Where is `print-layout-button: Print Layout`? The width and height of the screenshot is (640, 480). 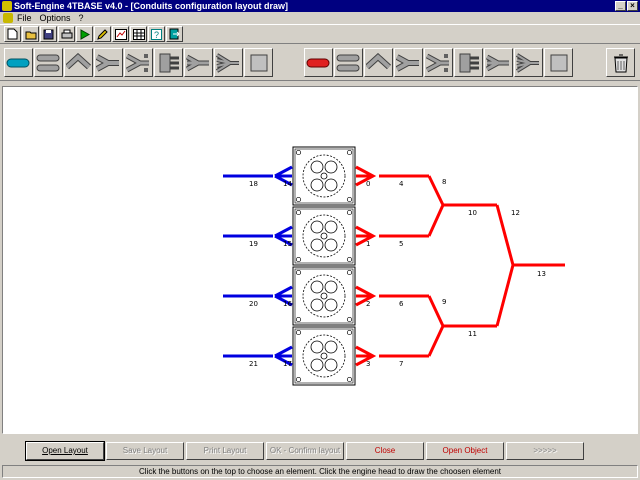
print-layout-button: Print Layout is located at coordinates (225, 451).